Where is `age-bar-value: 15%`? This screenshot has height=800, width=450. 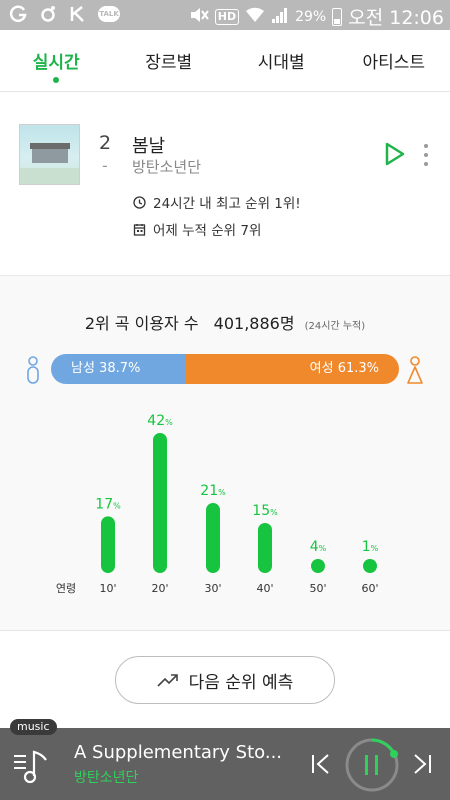 age-bar-value: 15% is located at coordinates (265, 511).